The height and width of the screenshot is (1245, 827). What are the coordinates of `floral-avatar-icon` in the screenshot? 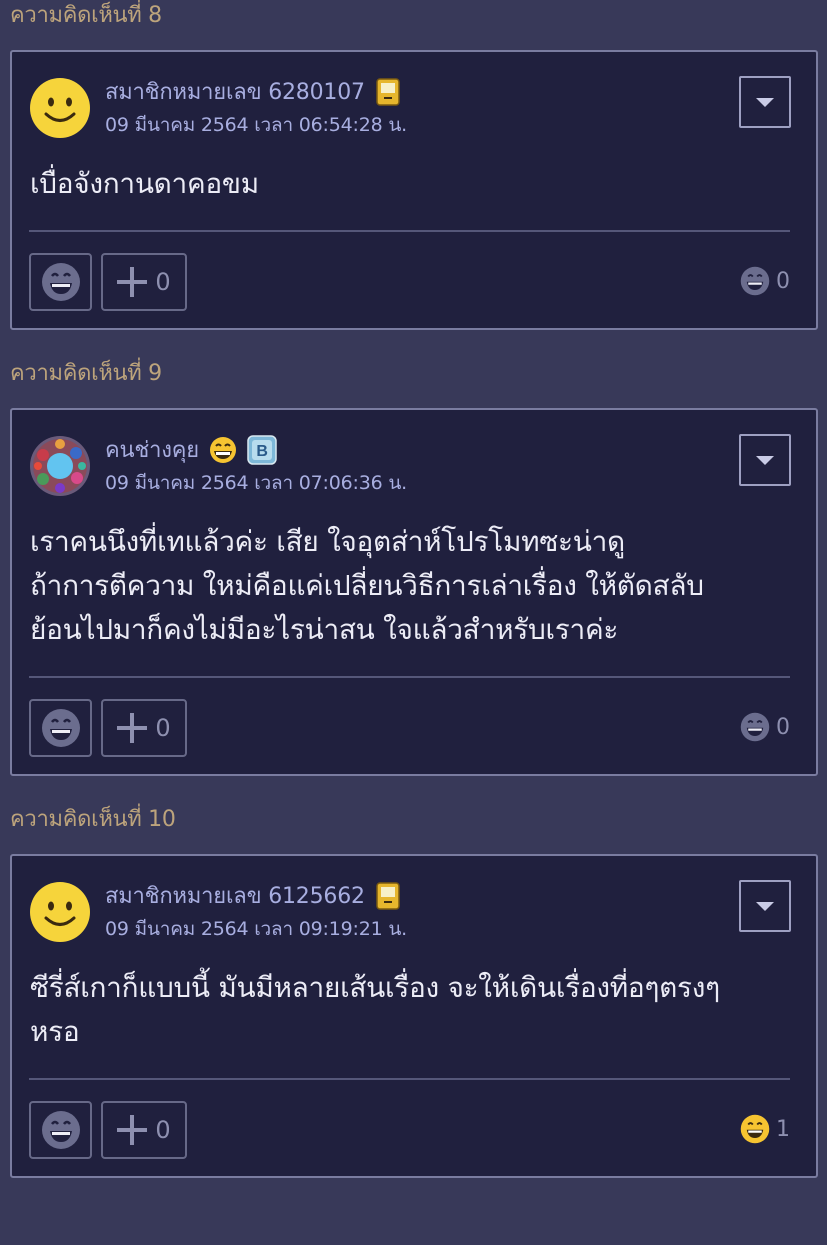 It's located at (60, 466).